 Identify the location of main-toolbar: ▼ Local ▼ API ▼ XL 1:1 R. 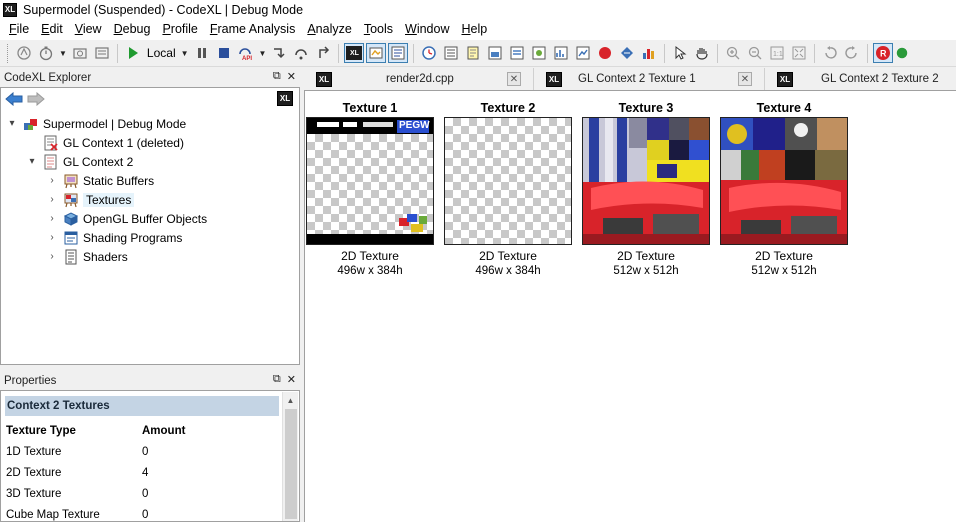
(478, 53).